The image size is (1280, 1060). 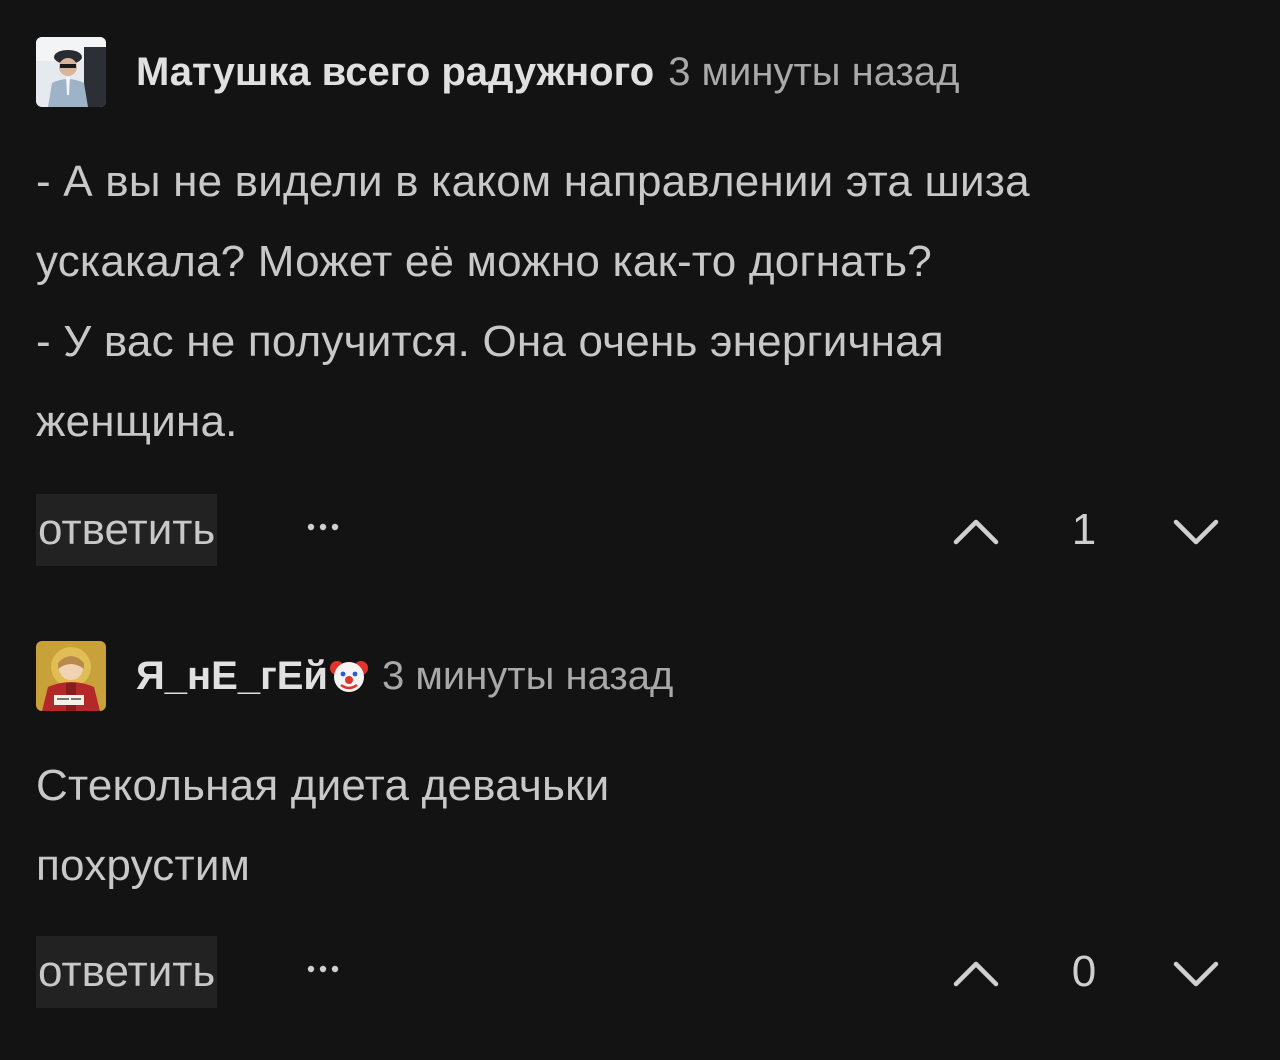 I want to click on author-name: Матушка всего радужного, so click(x=395, y=72).